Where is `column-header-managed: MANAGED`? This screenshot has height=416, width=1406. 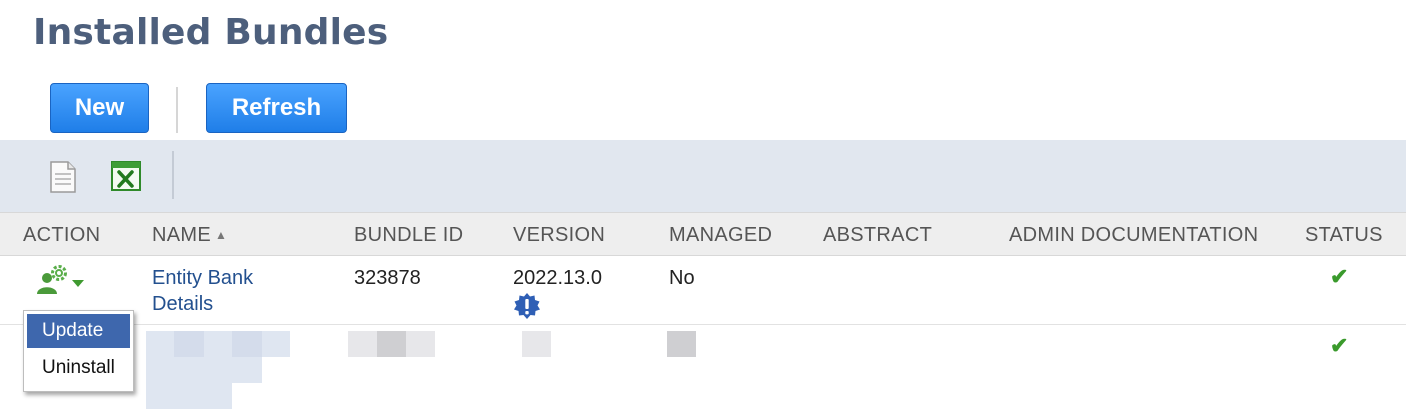
column-header-managed: MANAGED is located at coordinates (720, 235).